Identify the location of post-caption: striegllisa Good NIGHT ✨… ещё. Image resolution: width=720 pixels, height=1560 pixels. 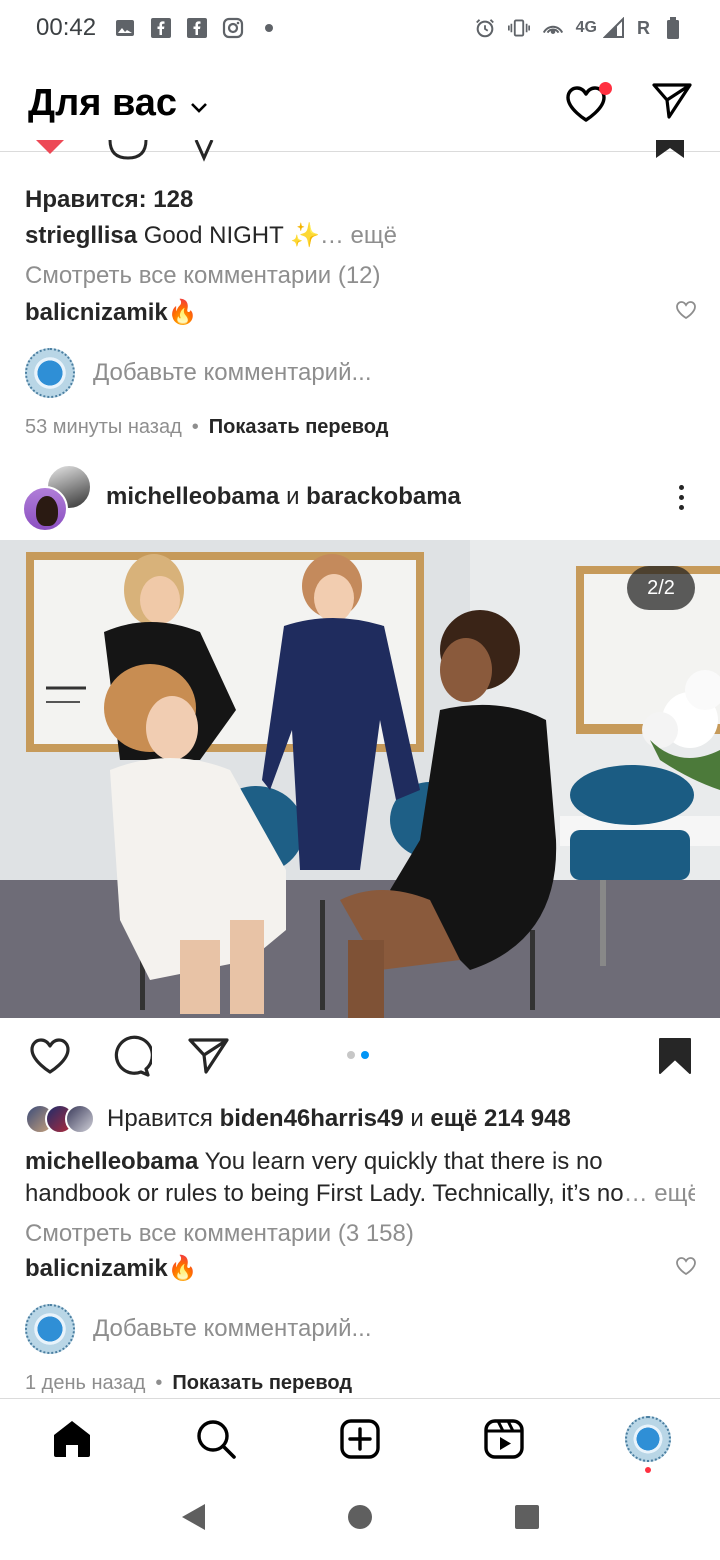
(360, 236).